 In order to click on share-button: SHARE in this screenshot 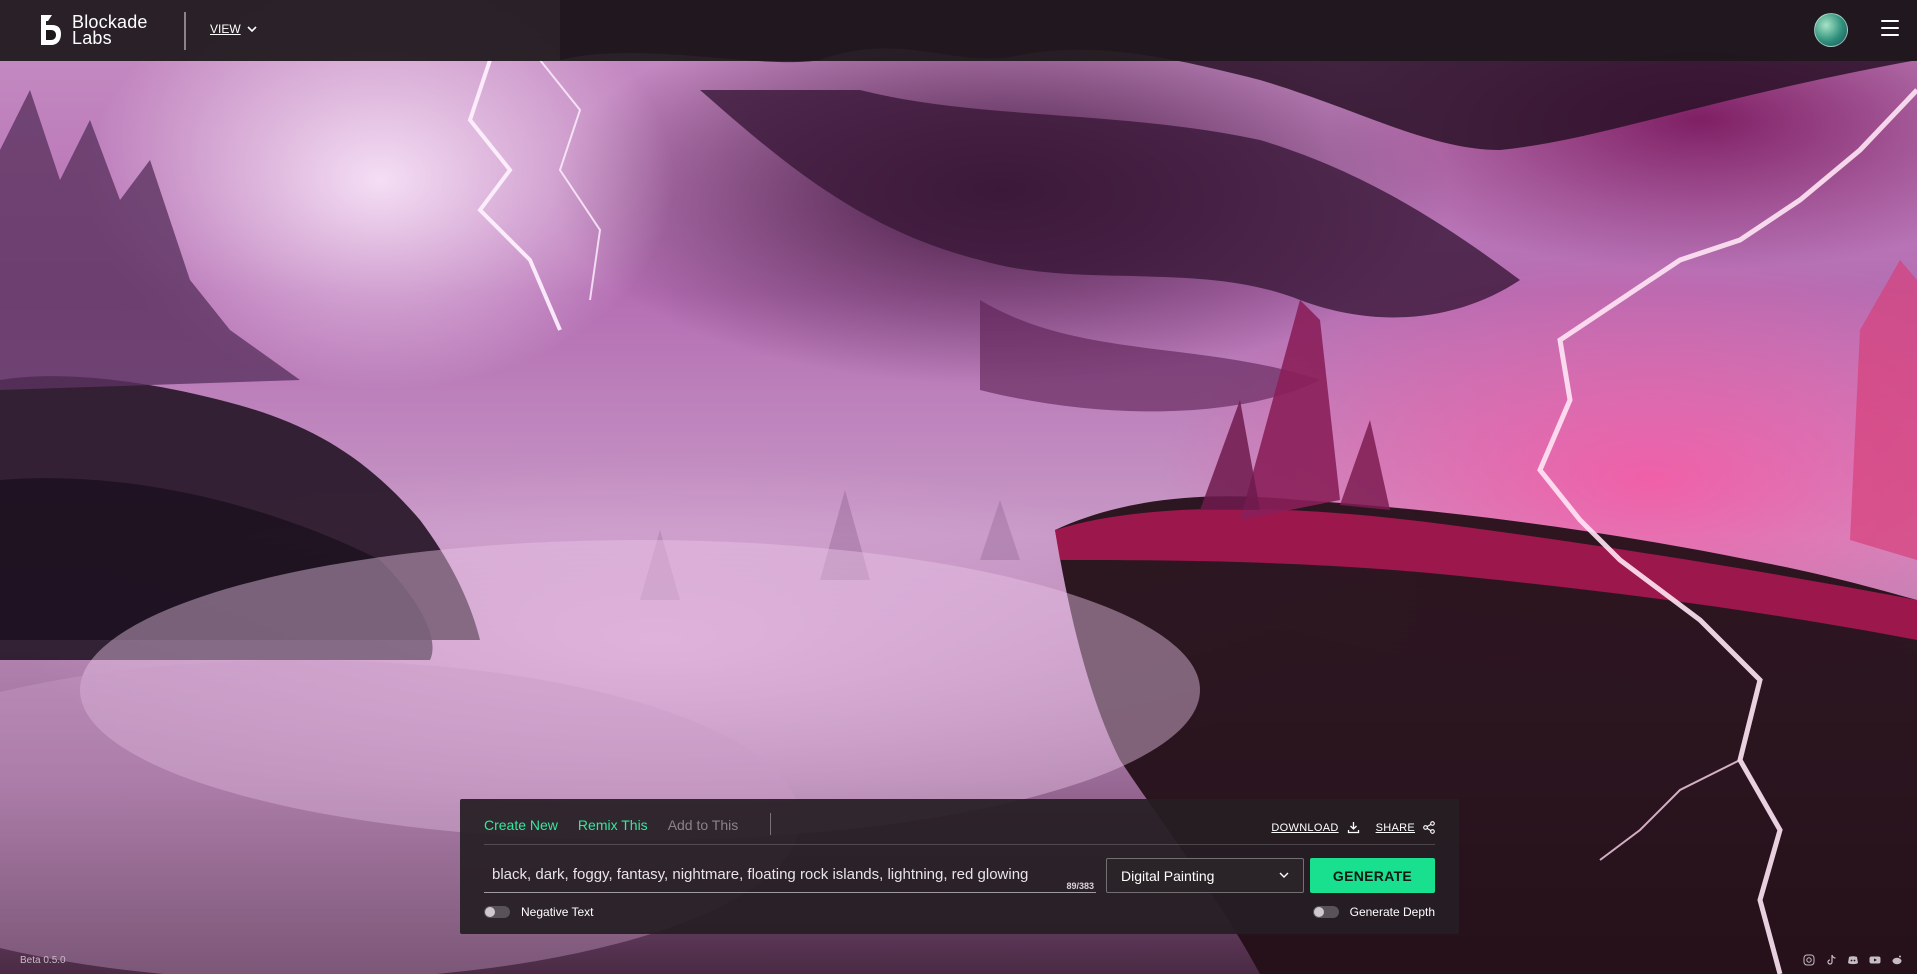, I will do `click(1405, 827)`.